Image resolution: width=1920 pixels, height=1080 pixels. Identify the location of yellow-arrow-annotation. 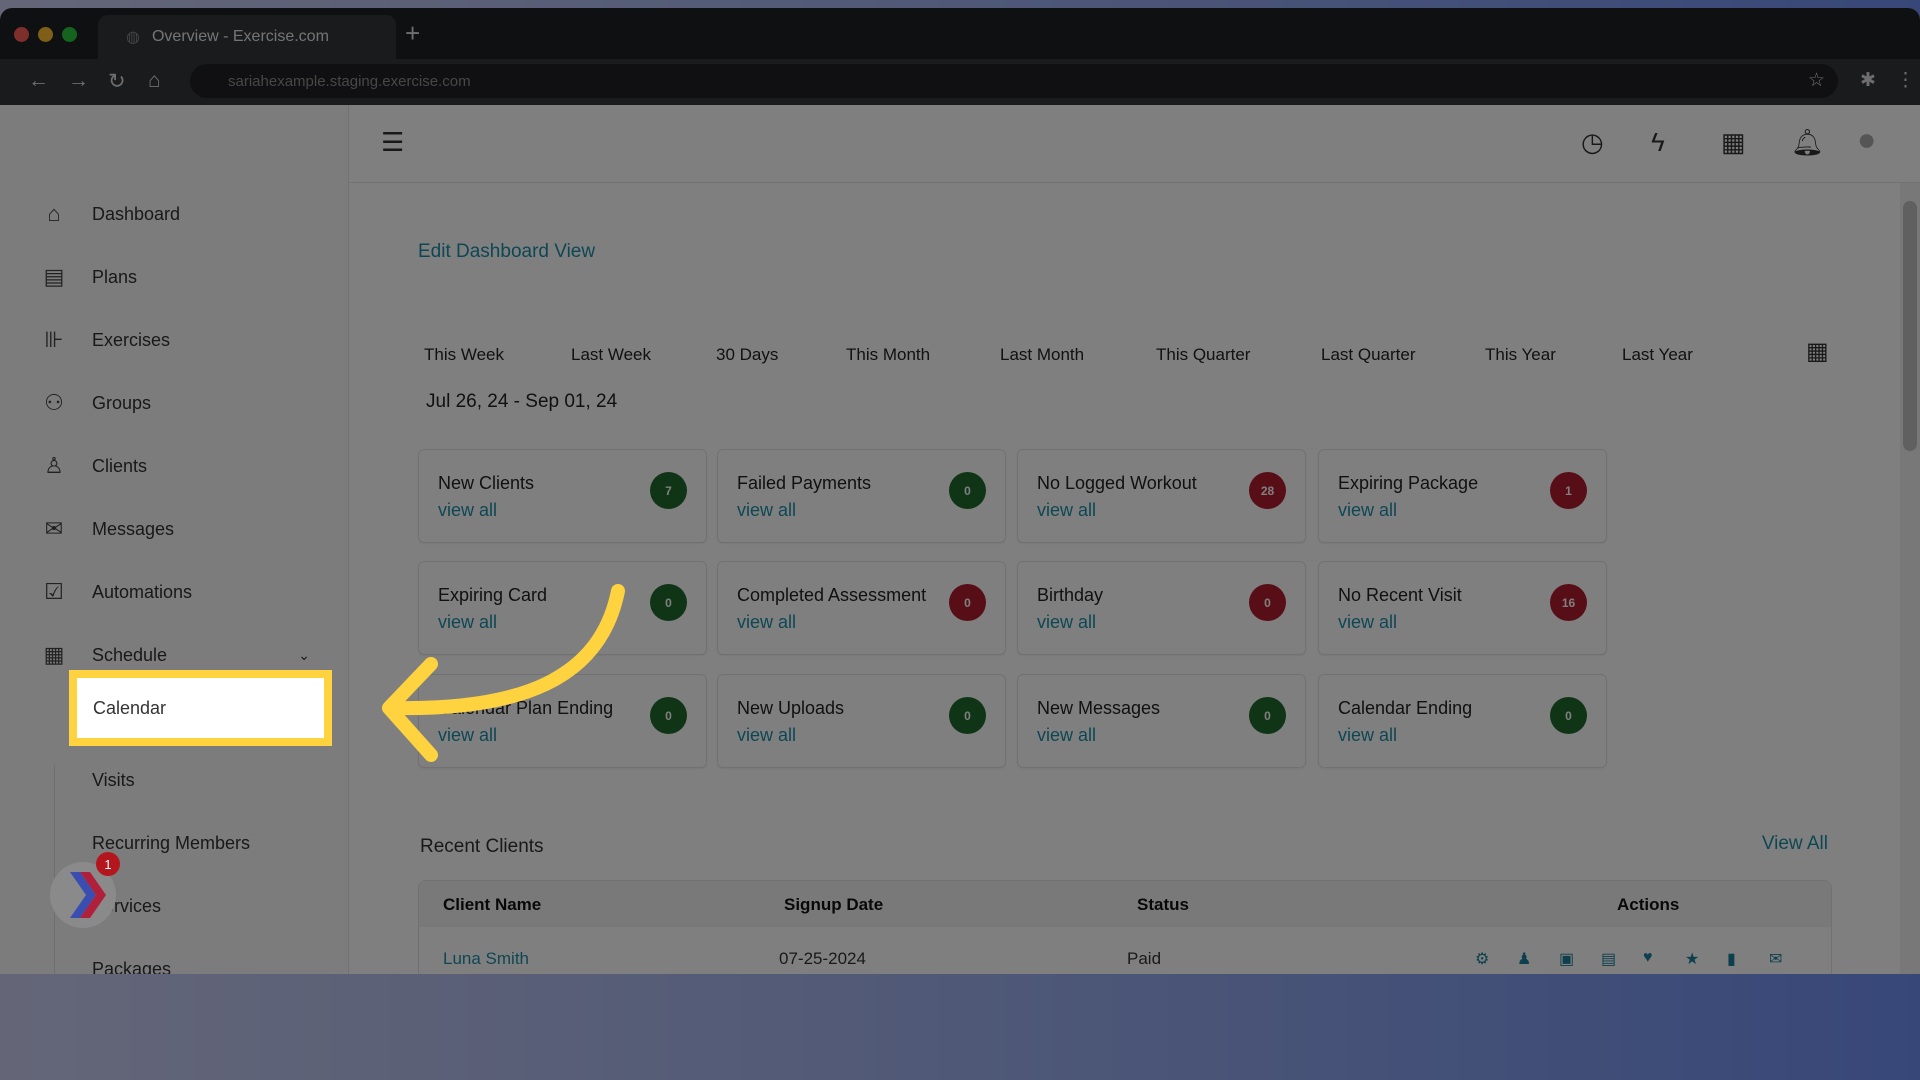
(503, 673).